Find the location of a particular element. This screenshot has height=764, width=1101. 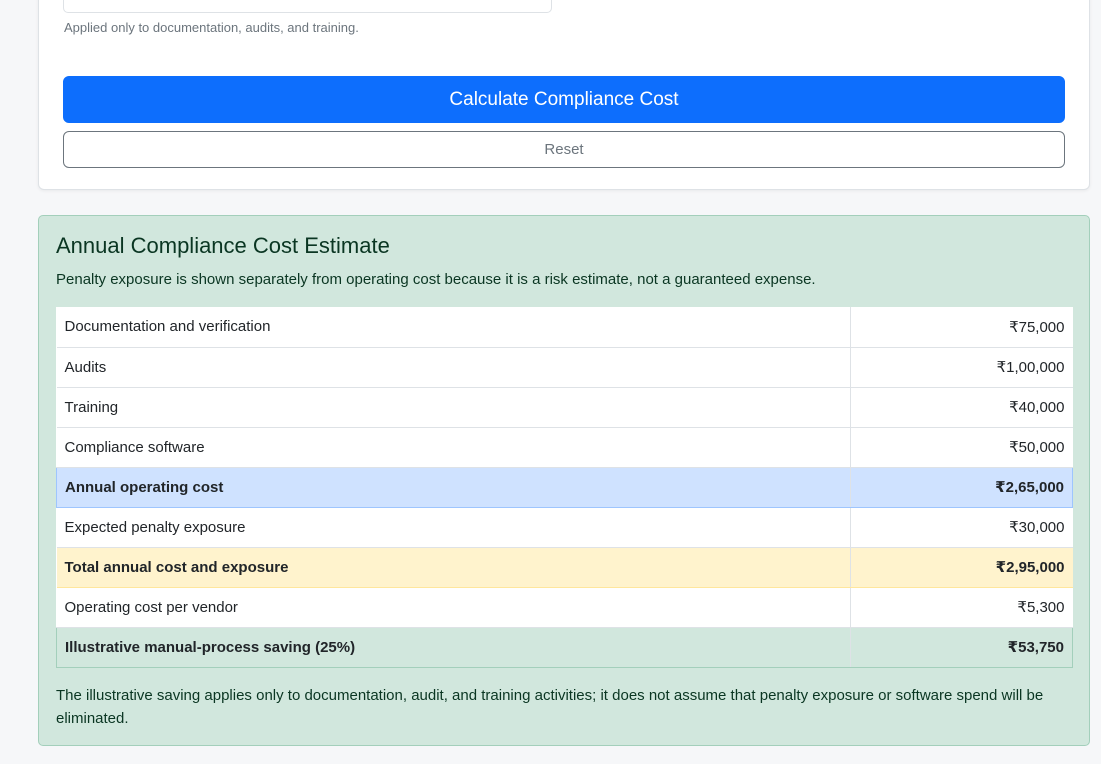

row-value: ₹75,000 is located at coordinates (961, 327).